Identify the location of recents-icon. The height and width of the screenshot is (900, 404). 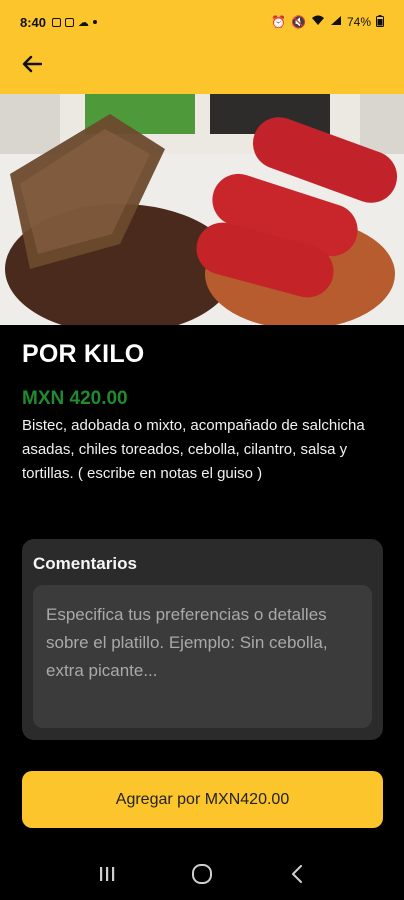
(107, 874).